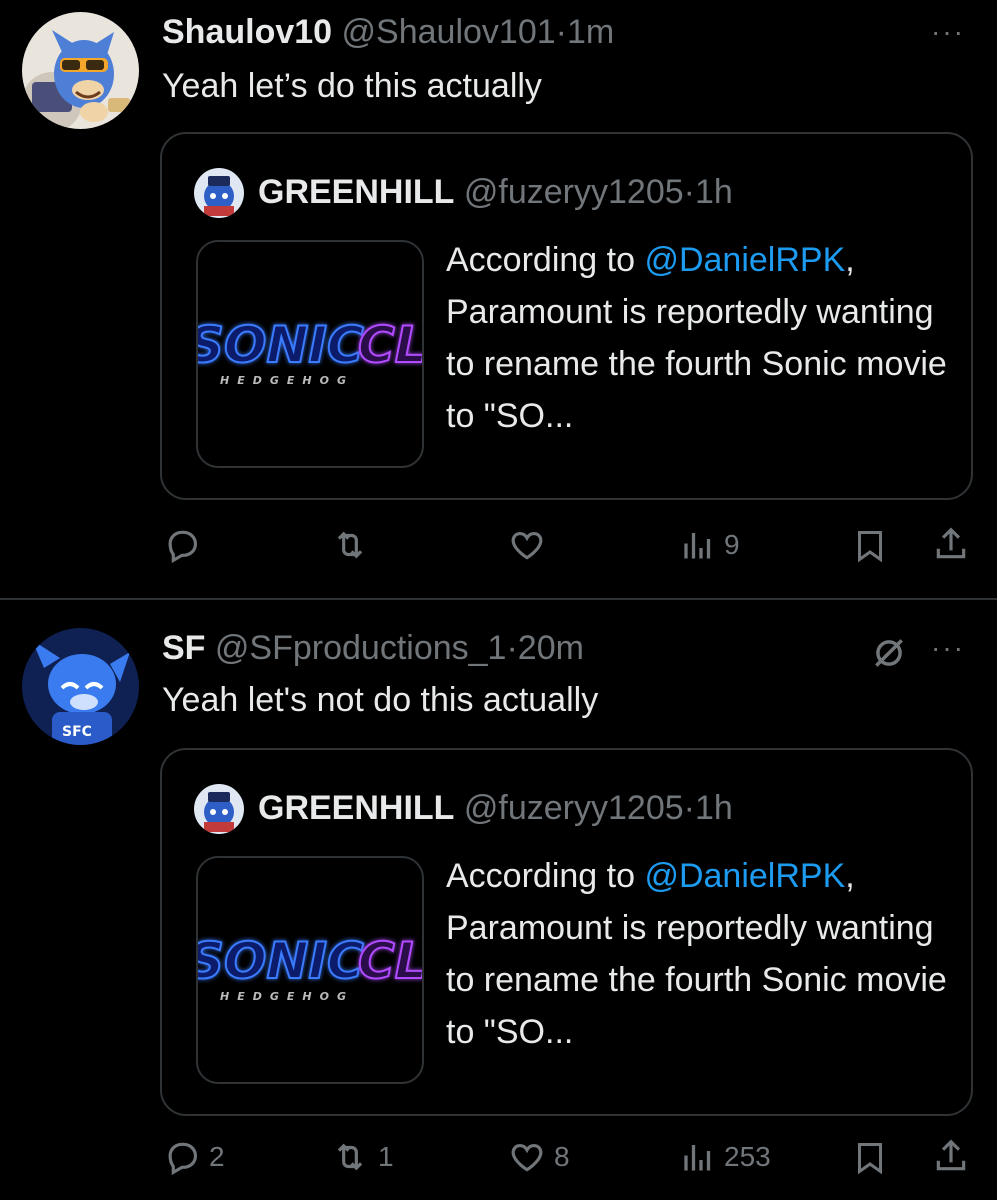  I want to click on tweet-header: Shaulov10 @Shaulov101·1m, so click(388, 32).